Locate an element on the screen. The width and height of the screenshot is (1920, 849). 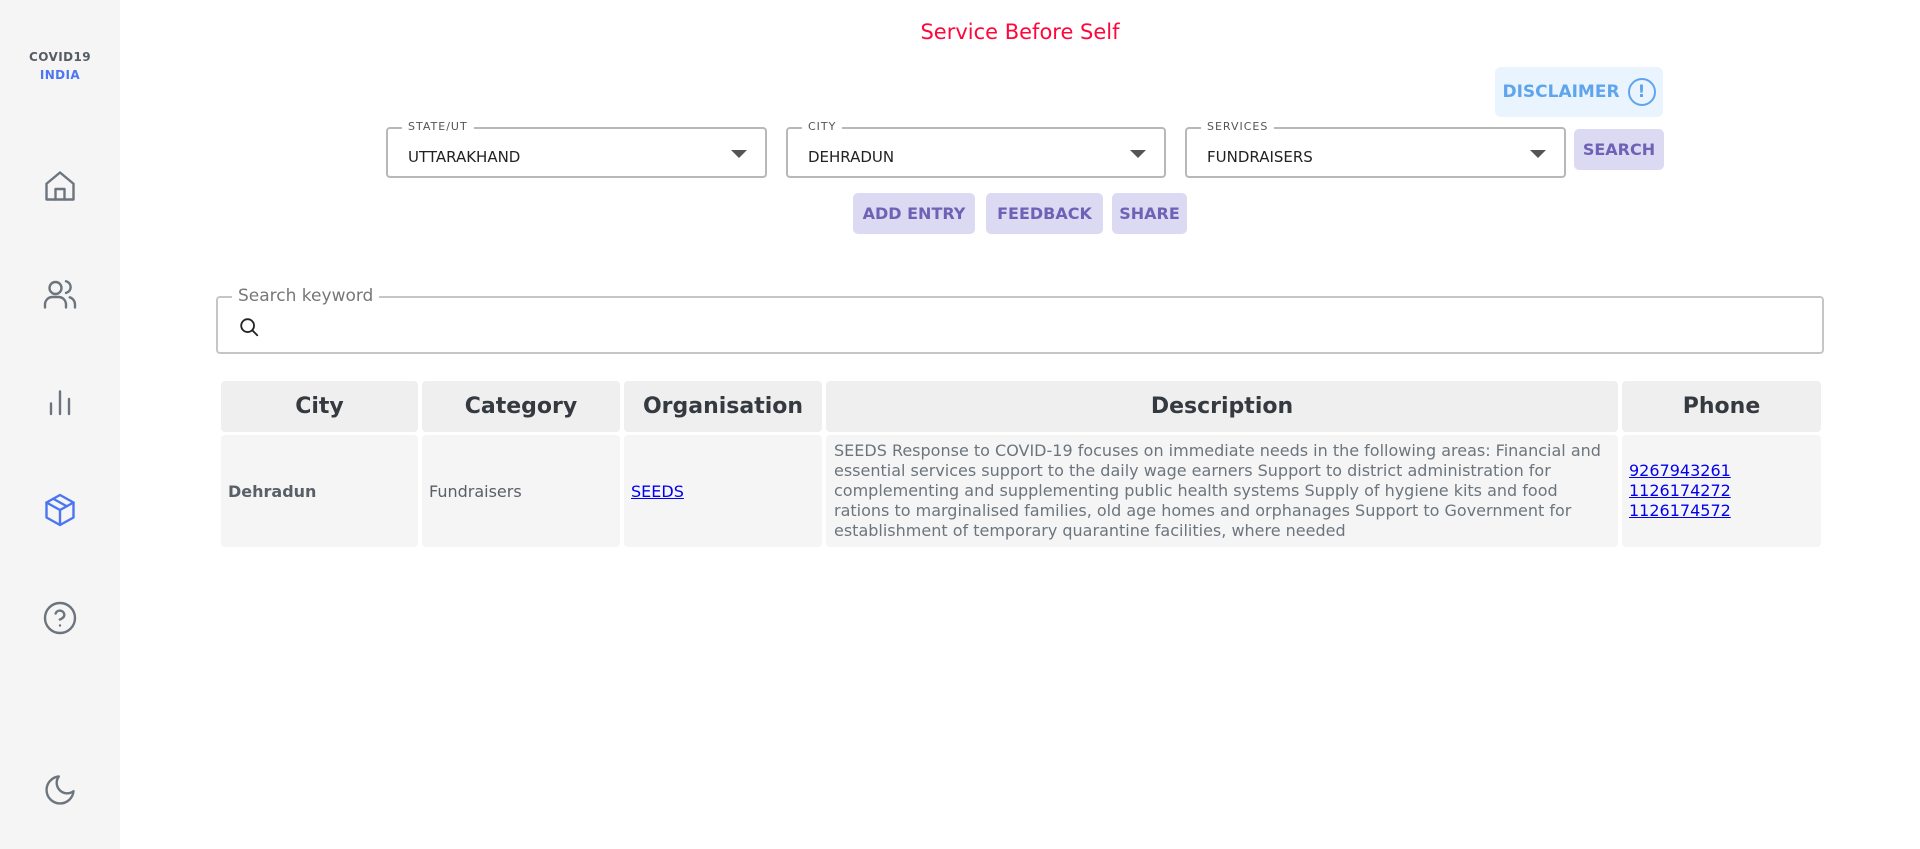
nav-volunteers is located at coordinates (60, 294).